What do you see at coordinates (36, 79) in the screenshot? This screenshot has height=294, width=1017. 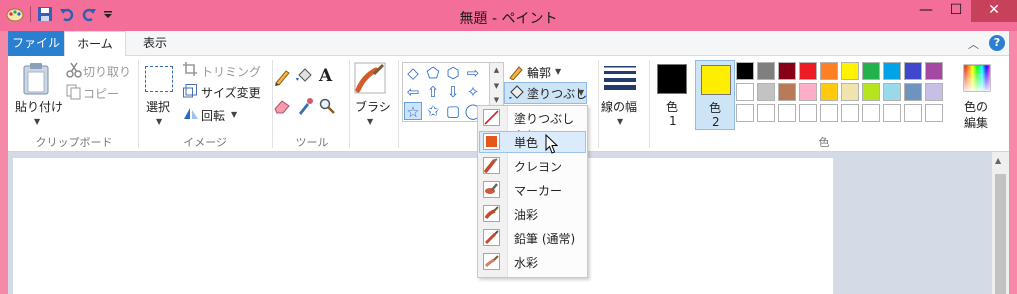 I see `paste-icon` at bounding box center [36, 79].